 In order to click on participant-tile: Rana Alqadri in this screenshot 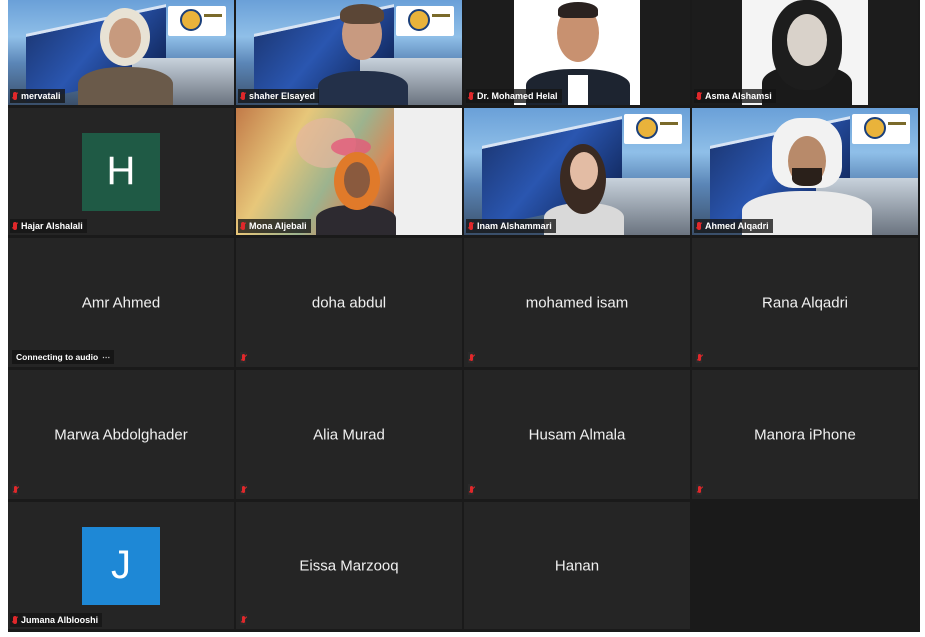, I will do `click(805, 302)`.